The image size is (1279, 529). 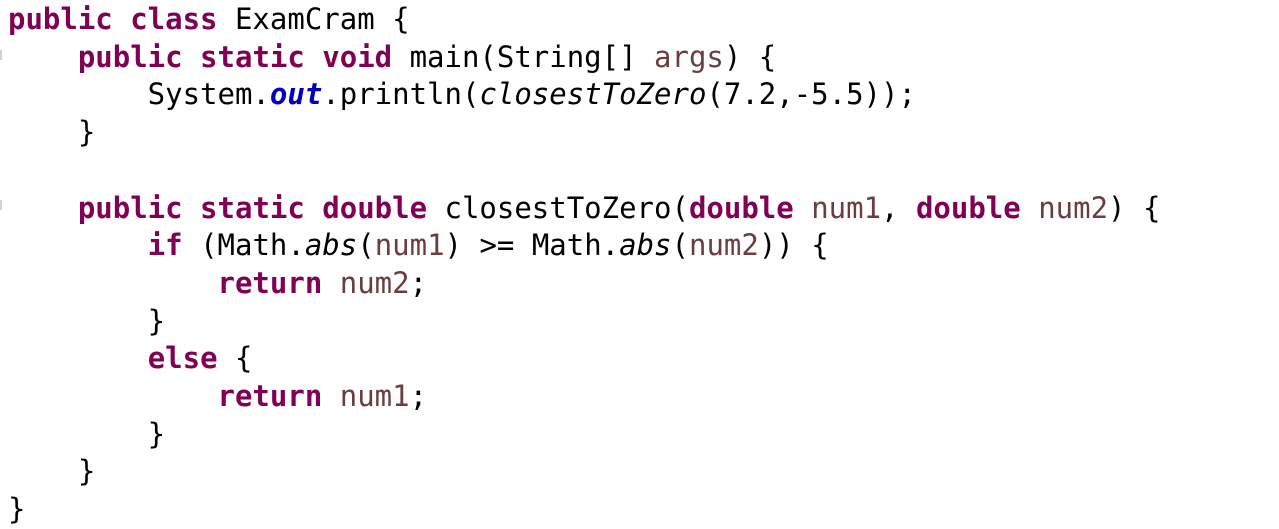 What do you see at coordinates (793, 245) in the screenshot?
I see `code-token: )) {` at bounding box center [793, 245].